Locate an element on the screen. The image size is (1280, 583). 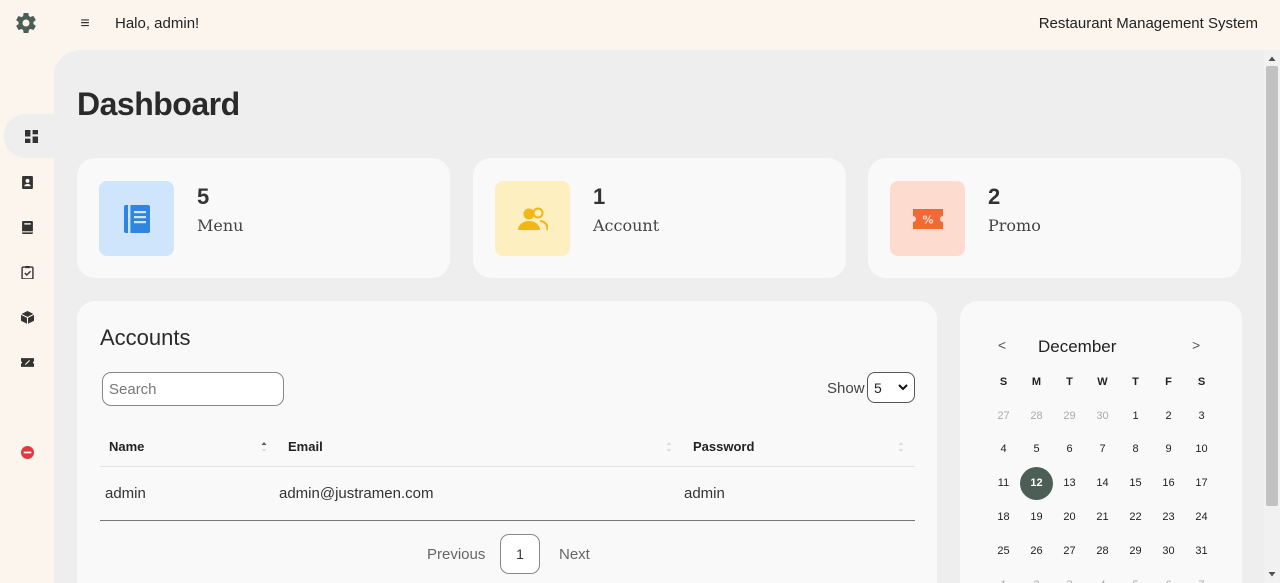
sidebar-item-orders is located at coordinates (27, 272).